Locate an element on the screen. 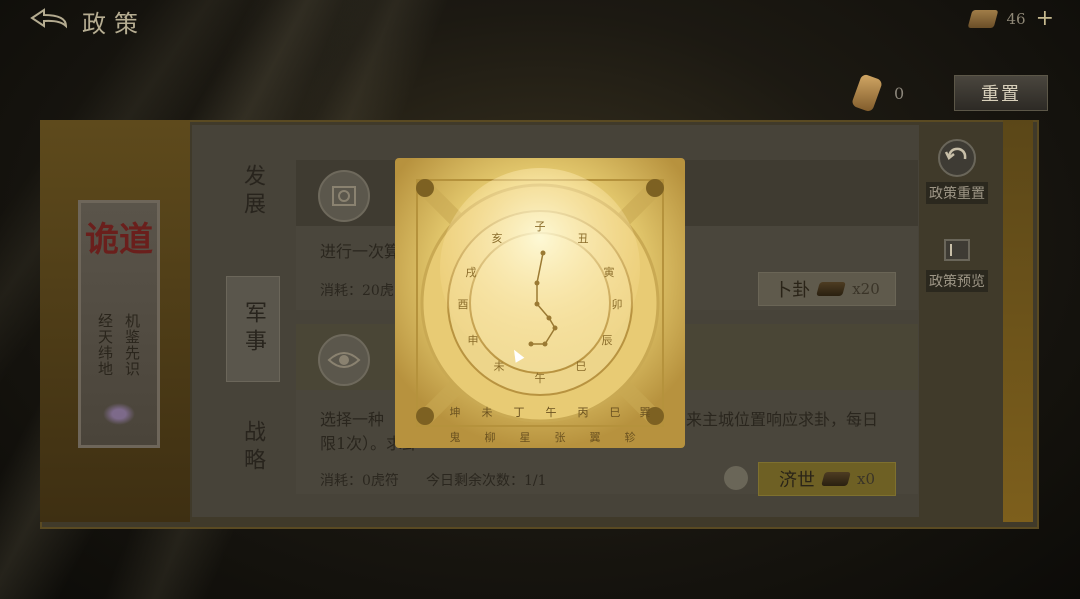 The height and width of the screenshot is (599, 1080). side-label: 政策重置 is located at coordinates (957, 193).